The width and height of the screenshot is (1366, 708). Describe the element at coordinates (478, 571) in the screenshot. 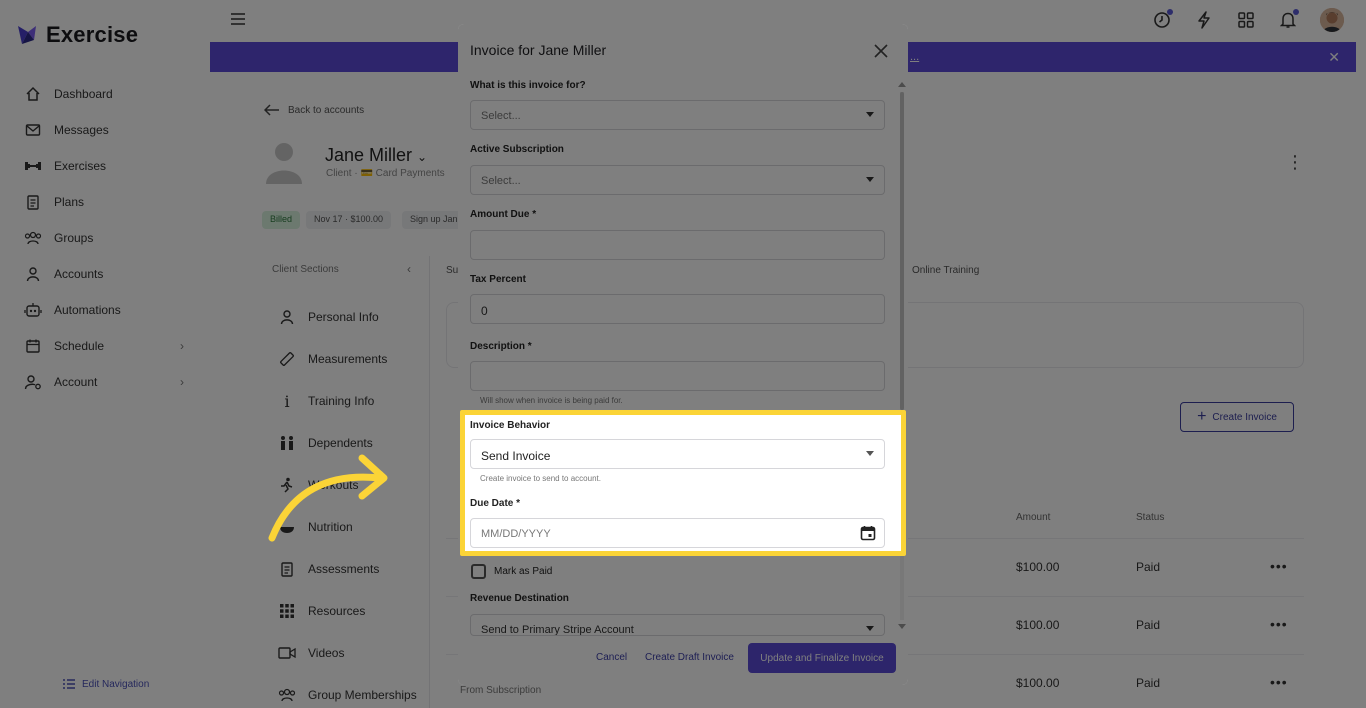

I see `mark-paid-checkbox` at that location.